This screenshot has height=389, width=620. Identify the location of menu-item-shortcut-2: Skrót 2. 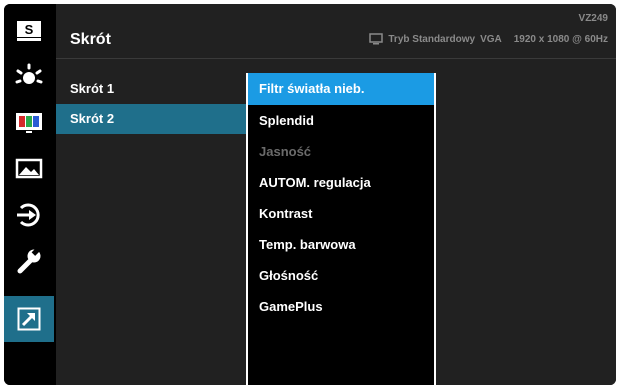
(151, 119).